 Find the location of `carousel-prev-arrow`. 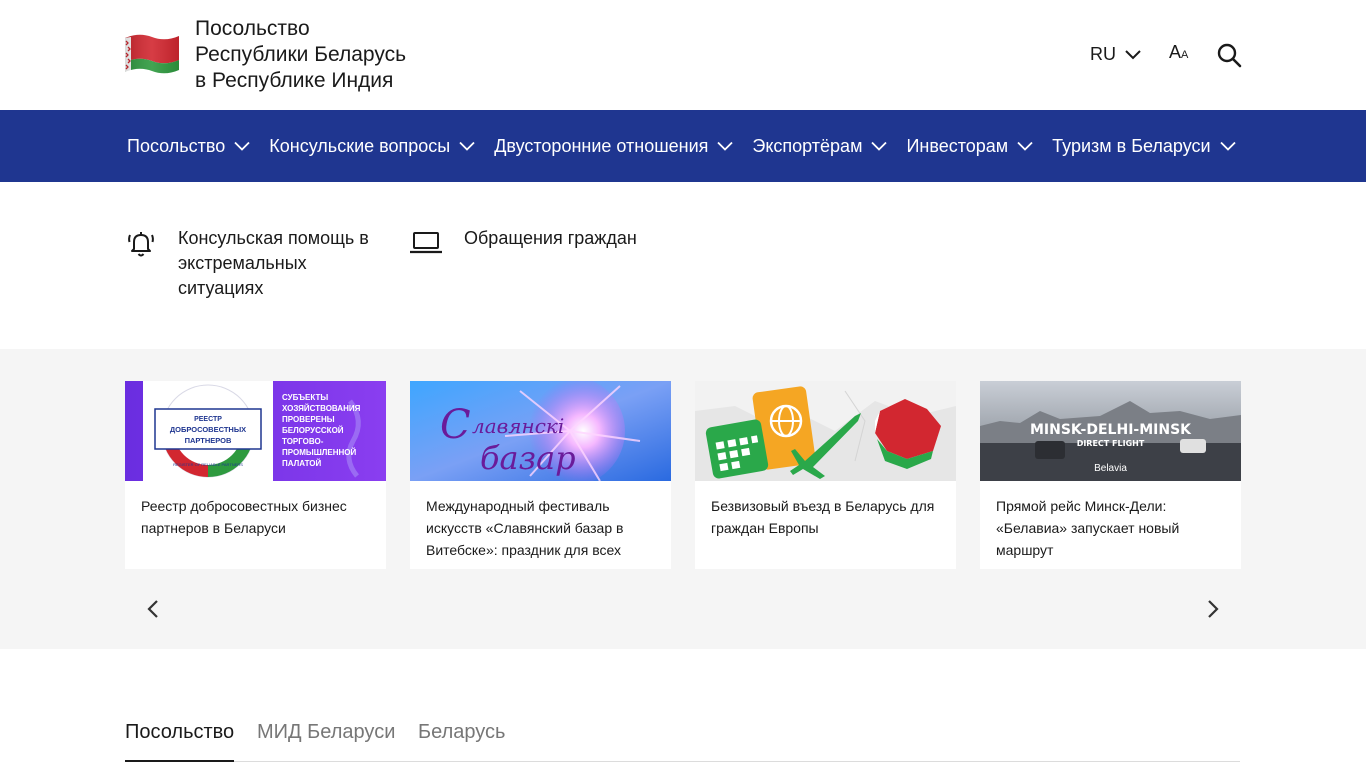

carousel-prev-arrow is located at coordinates (153, 609).